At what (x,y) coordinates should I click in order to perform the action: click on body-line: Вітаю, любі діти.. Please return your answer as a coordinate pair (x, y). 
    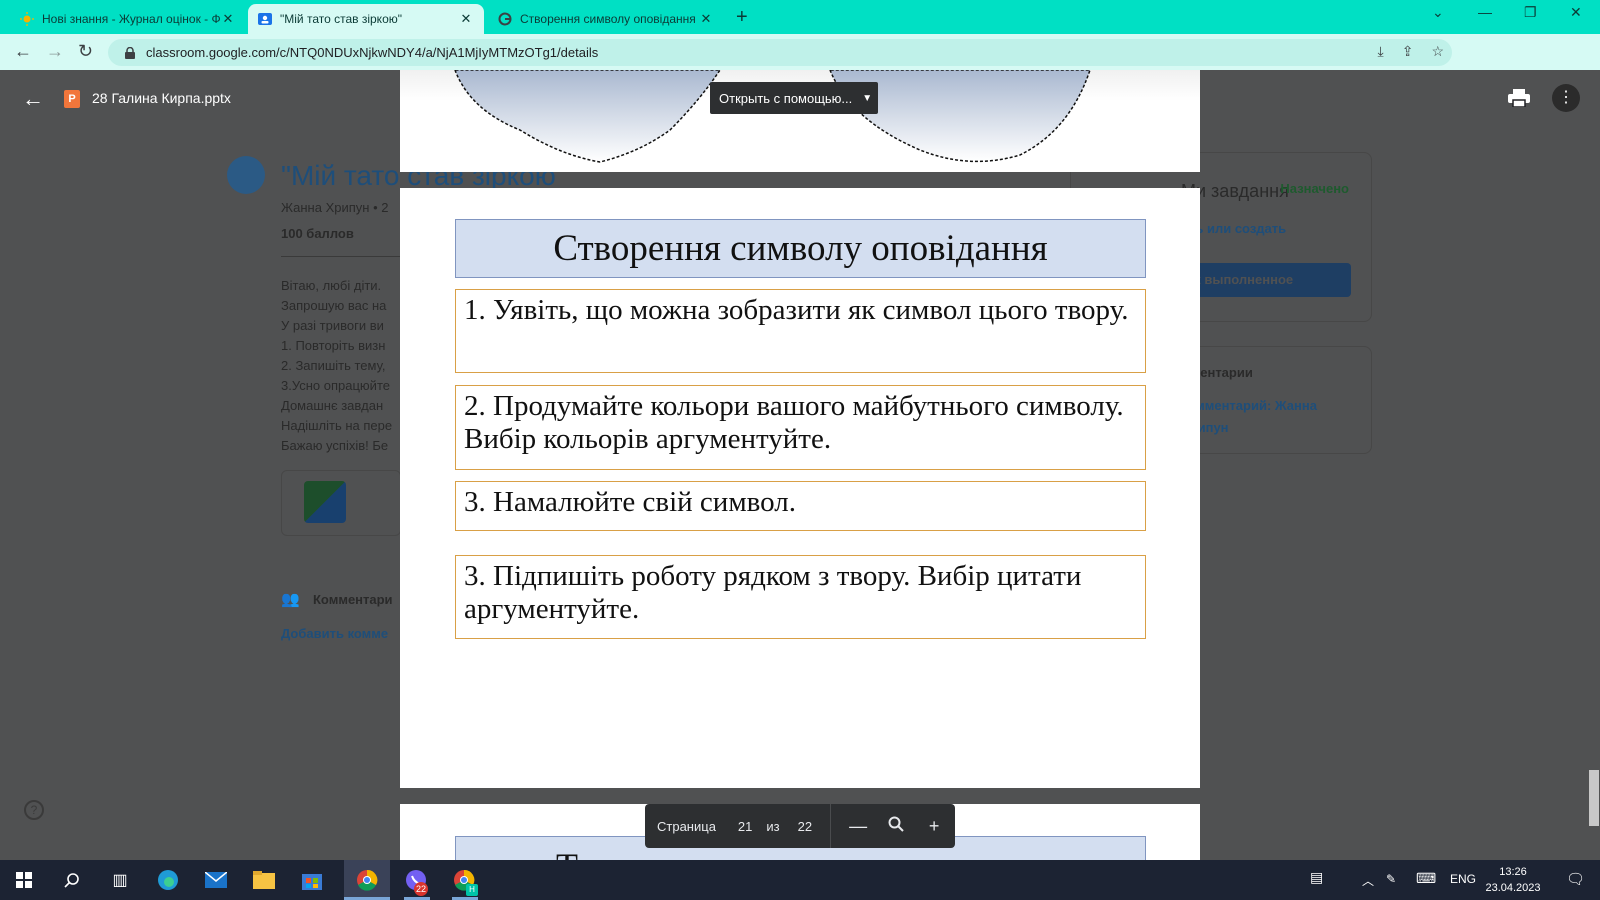
    Looking at the image, I should click on (331, 285).